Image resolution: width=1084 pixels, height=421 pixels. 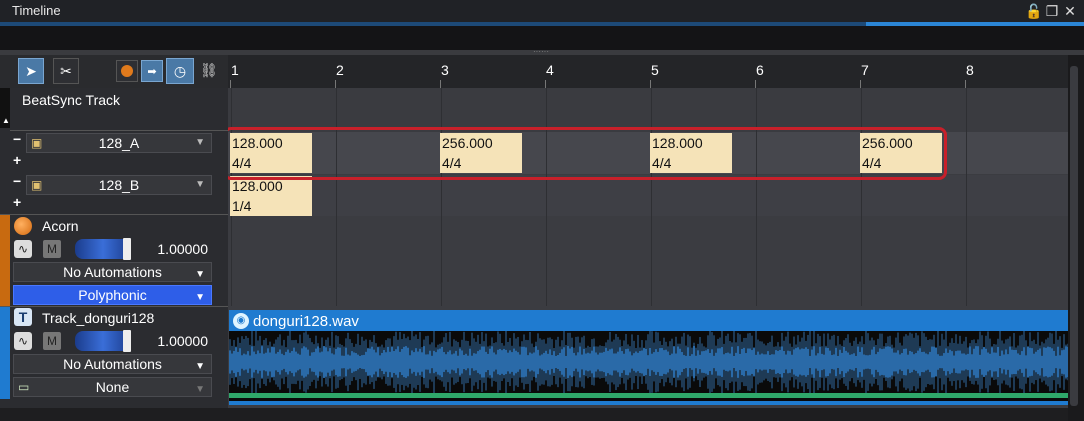 I want to click on expand-triangle-icon: ▲, so click(x=6, y=120).